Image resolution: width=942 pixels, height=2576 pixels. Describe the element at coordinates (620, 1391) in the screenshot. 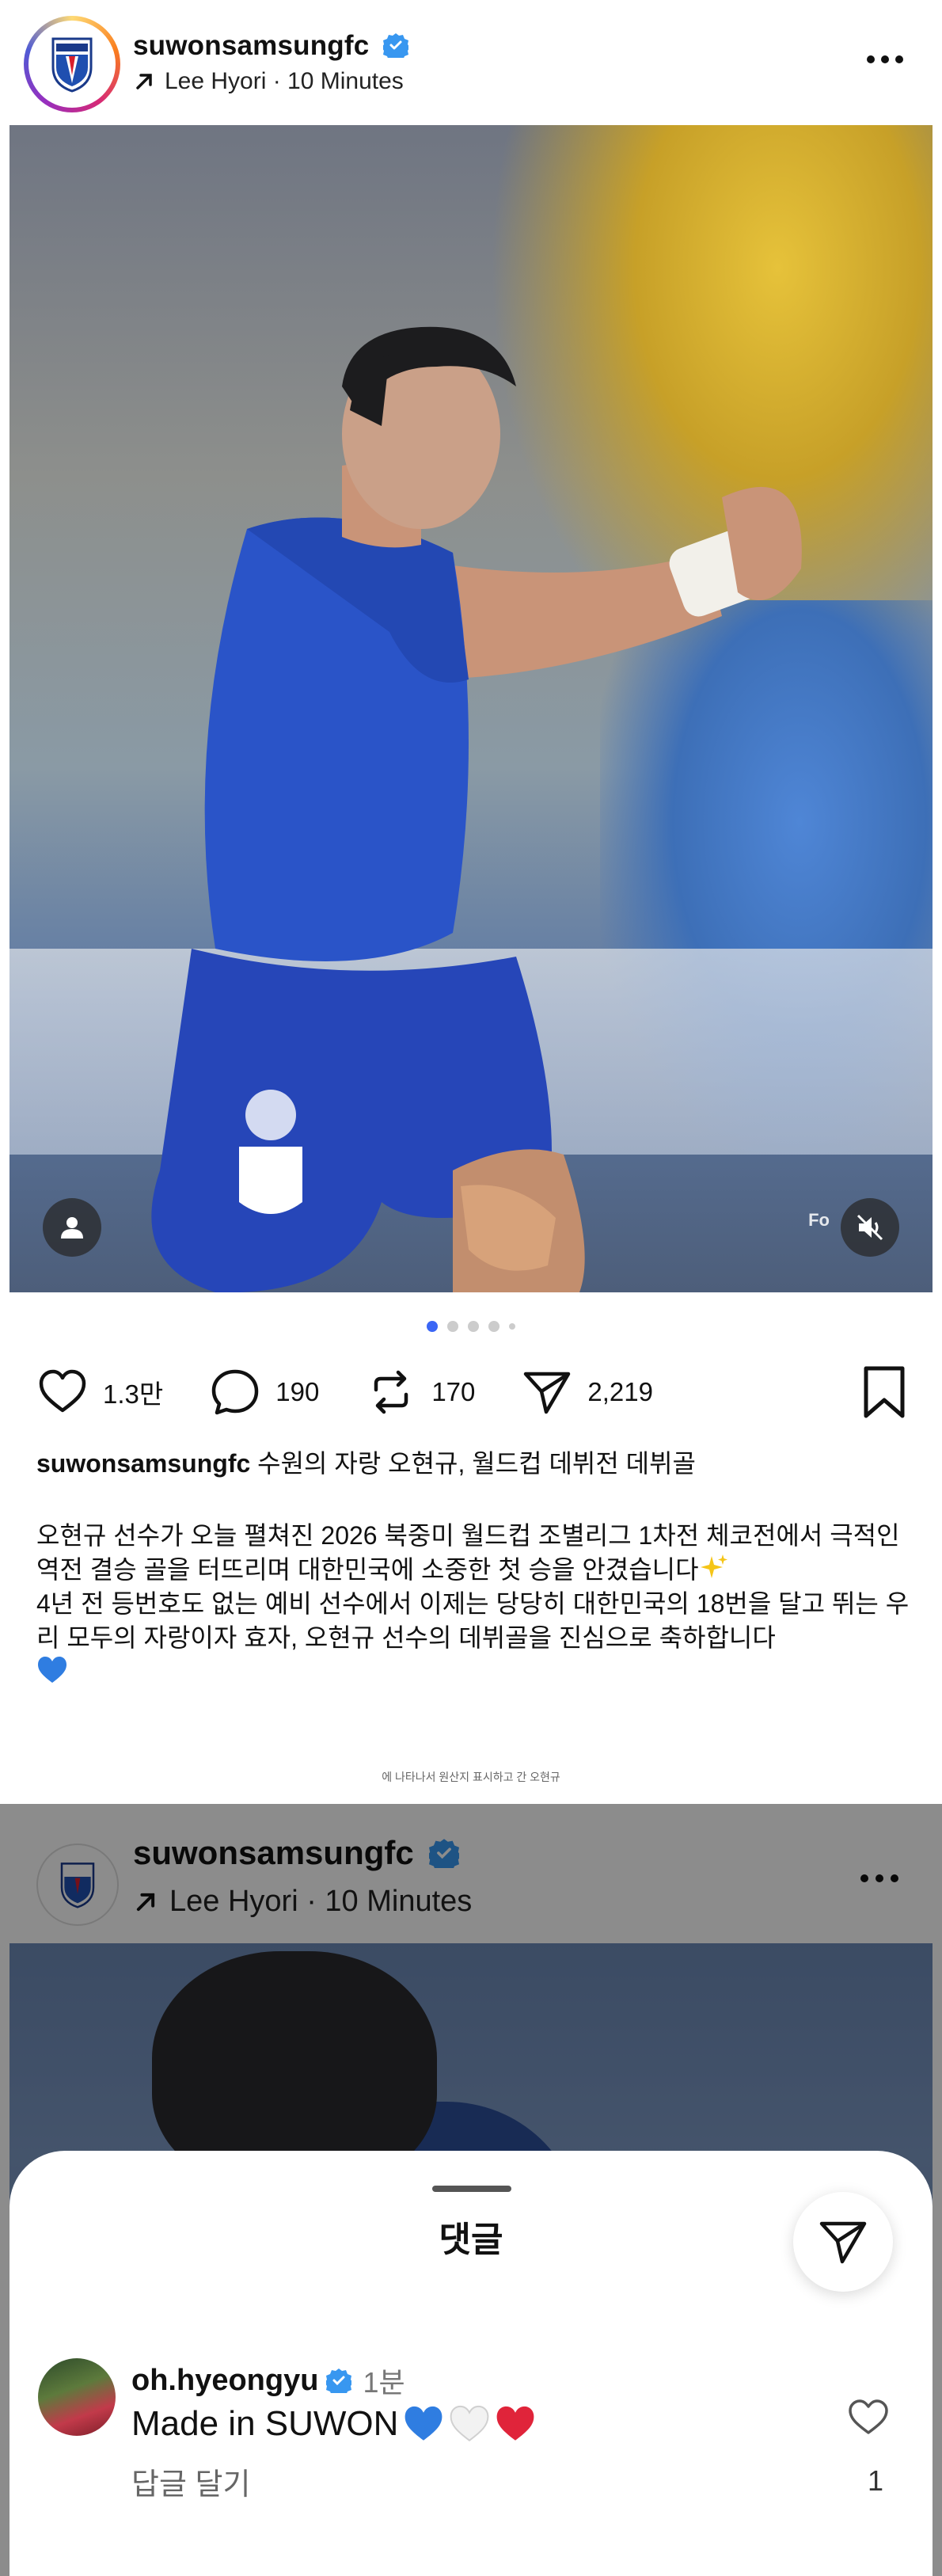

I see `share-count: 2,219` at that location.